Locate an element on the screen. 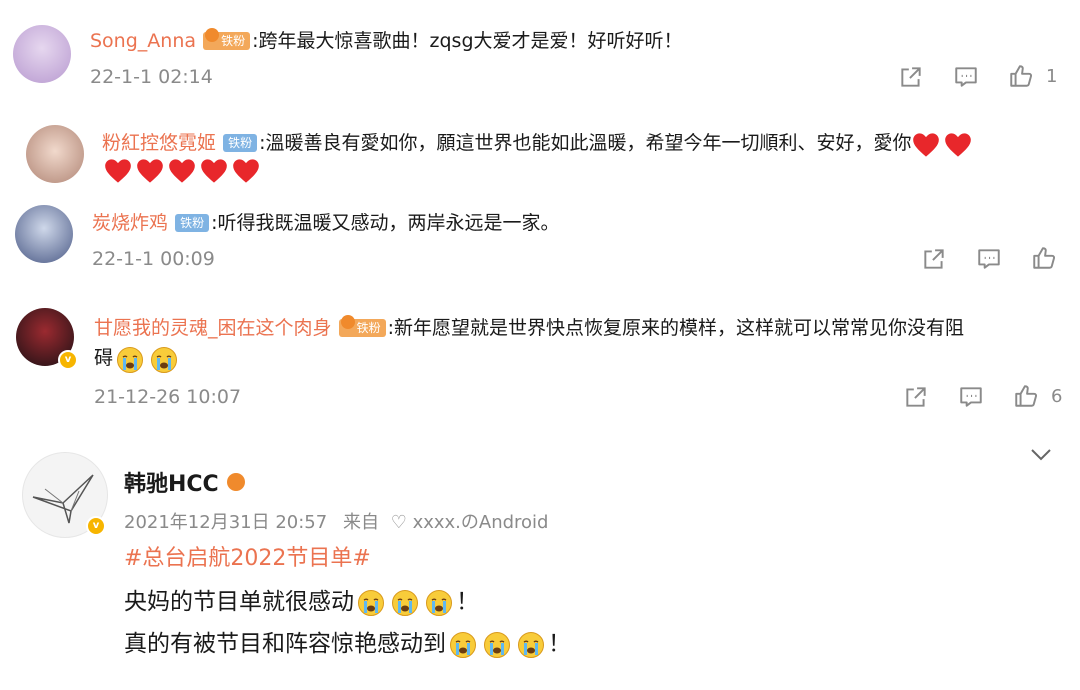  fan-crown-icon is located at coordinates (235, 482).